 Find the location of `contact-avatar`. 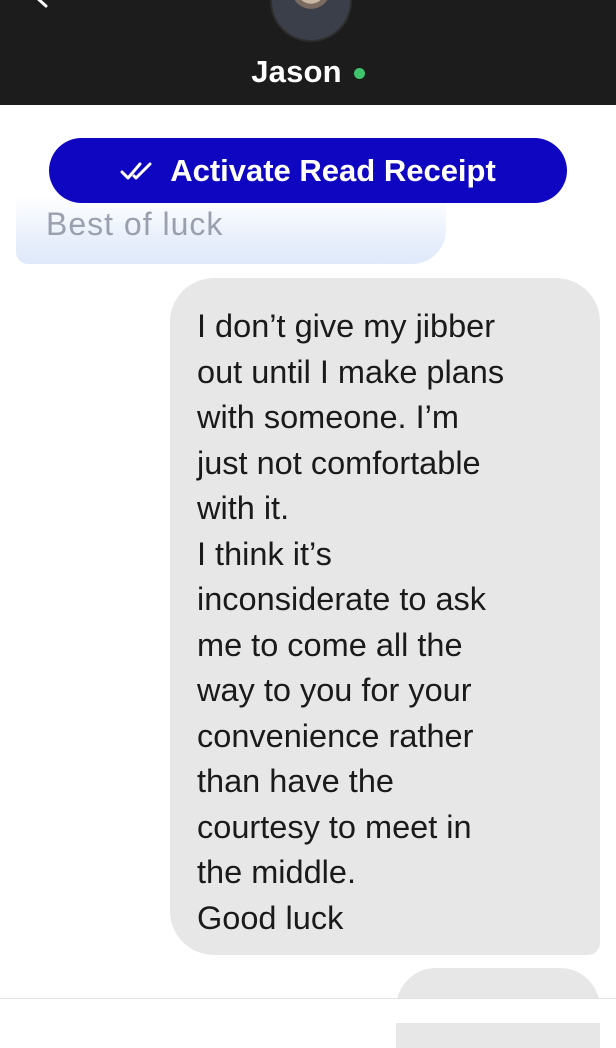

contact-avatar is located at coordinates (311, 21).